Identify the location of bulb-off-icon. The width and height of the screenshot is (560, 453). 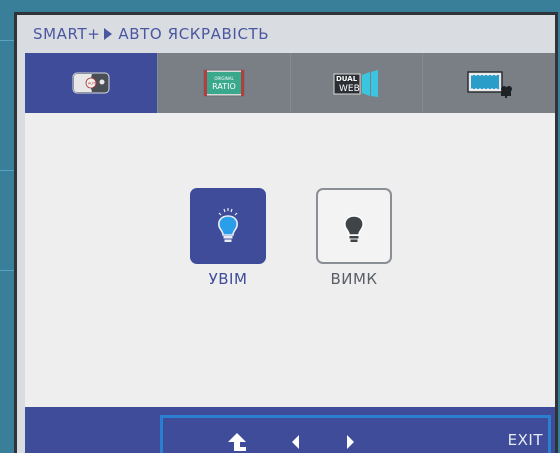
(354, 228).